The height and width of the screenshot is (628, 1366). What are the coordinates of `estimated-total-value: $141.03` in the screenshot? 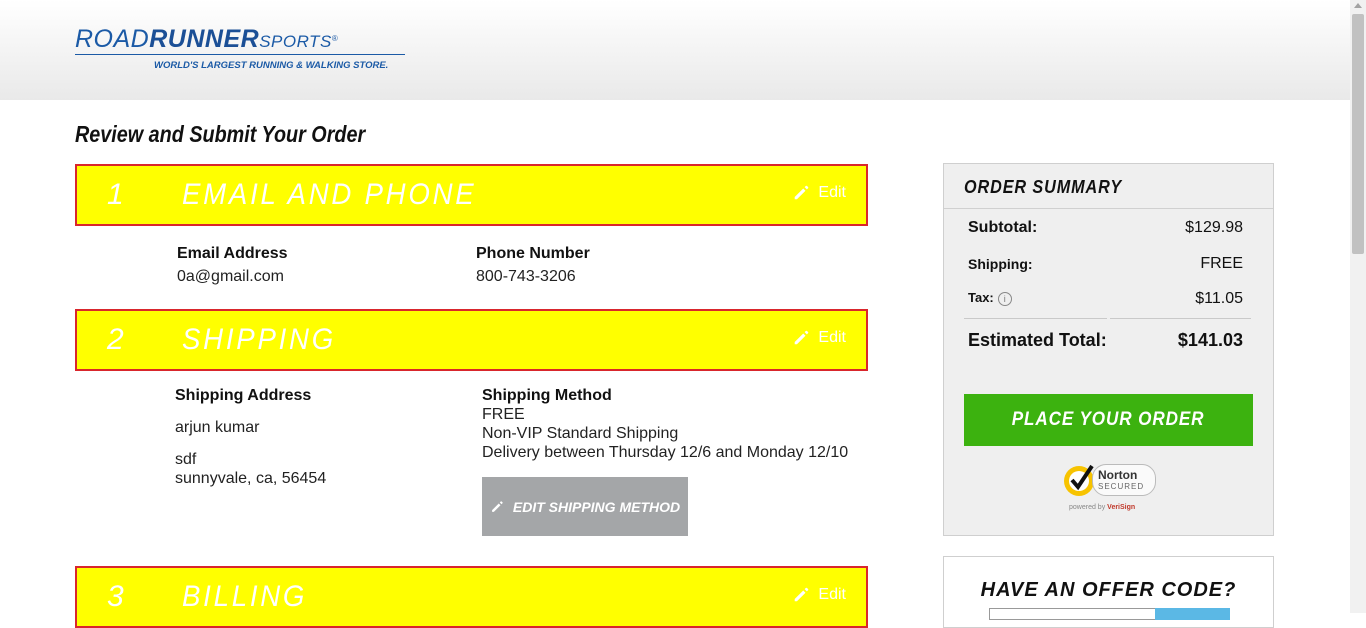 It's located at (1210, 340).